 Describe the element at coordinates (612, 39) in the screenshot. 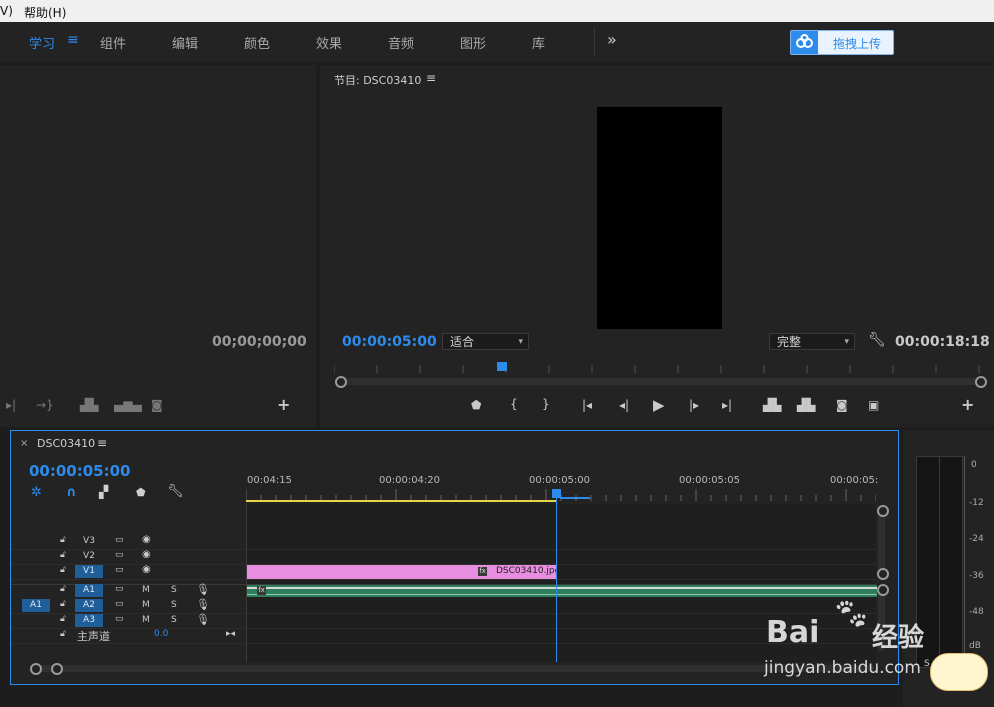

I see `more-workspaces-button: »` at that location.